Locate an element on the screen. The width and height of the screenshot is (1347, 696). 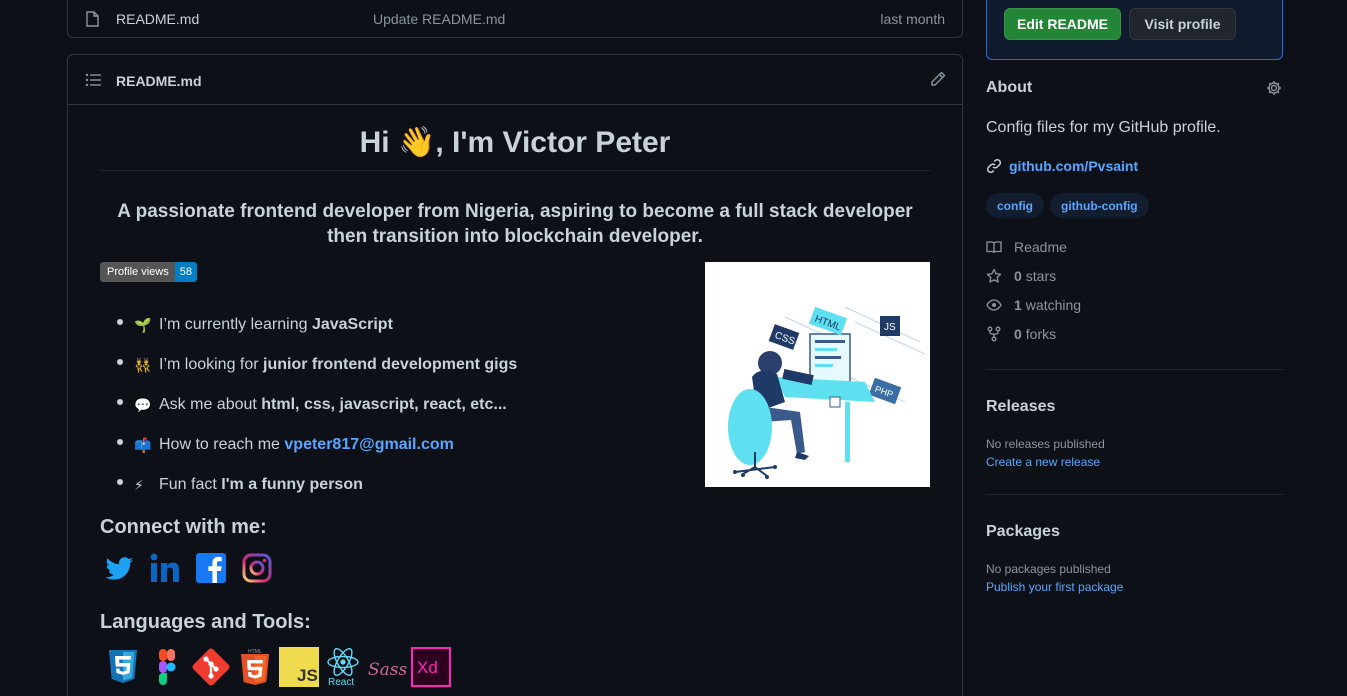
forks-count: 0 is located at coordinates (1018, 334).